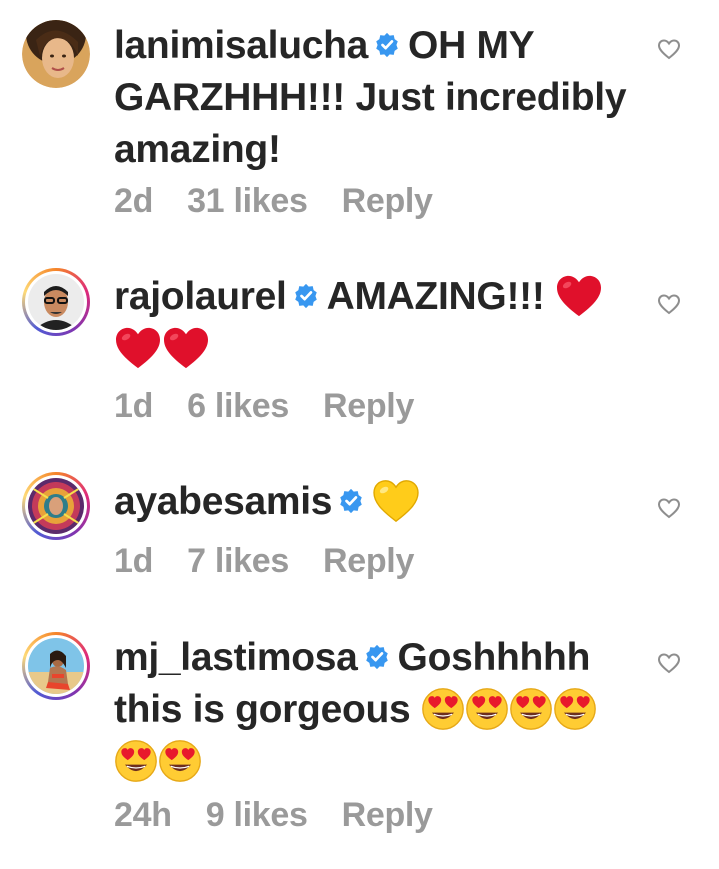 The height and width of the screenshot is (869, 719). I want to click on yellow-heart-emoji, so click(396, 500).